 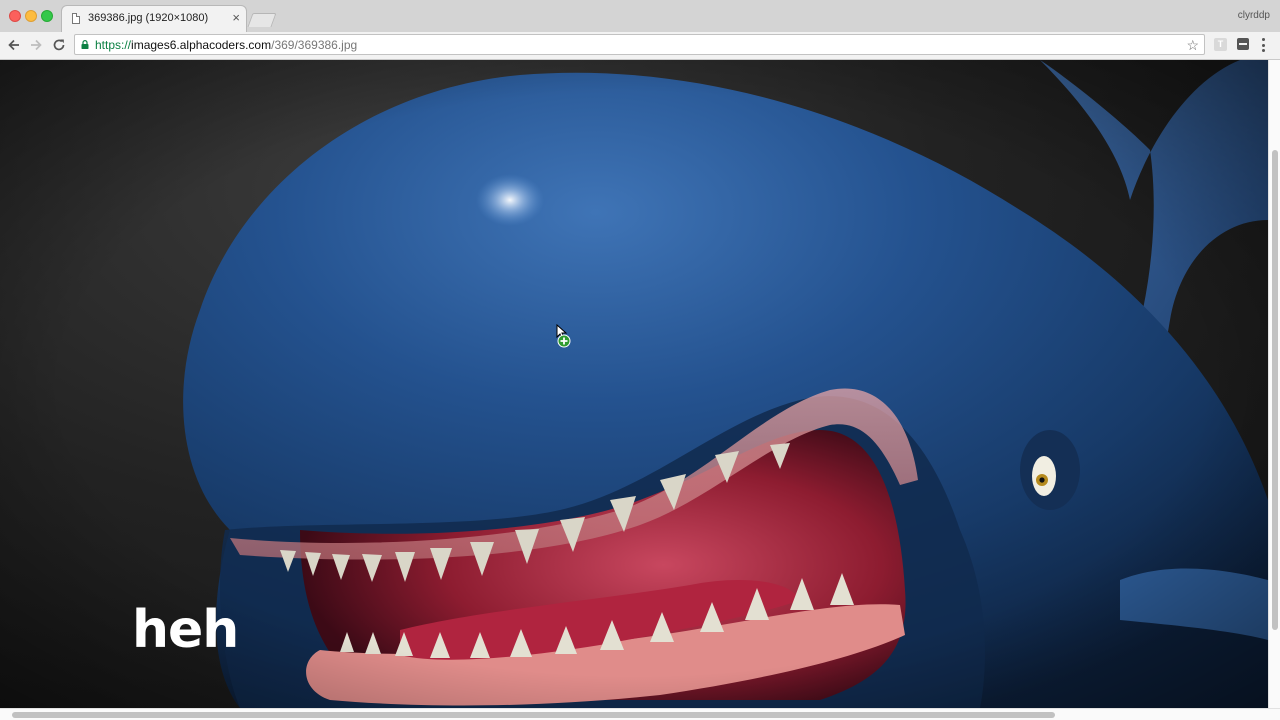 I want to click on vertical-scroll-thumb, so click(x=1275, y=390).